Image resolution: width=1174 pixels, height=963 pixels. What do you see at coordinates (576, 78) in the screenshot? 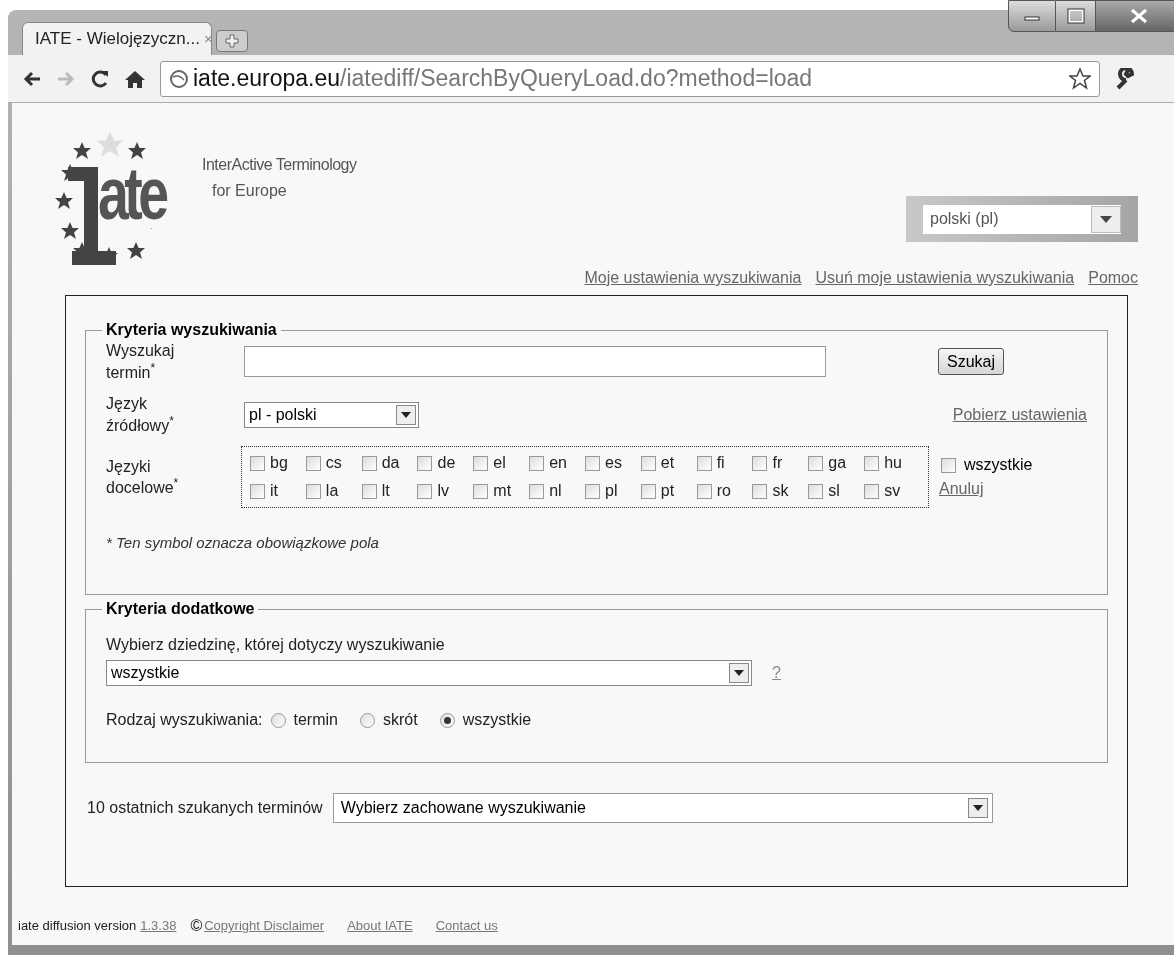
I see `address-path: /iatediff/SearchByQueryLoad.do?method=load` at bounding box center [576, 78].